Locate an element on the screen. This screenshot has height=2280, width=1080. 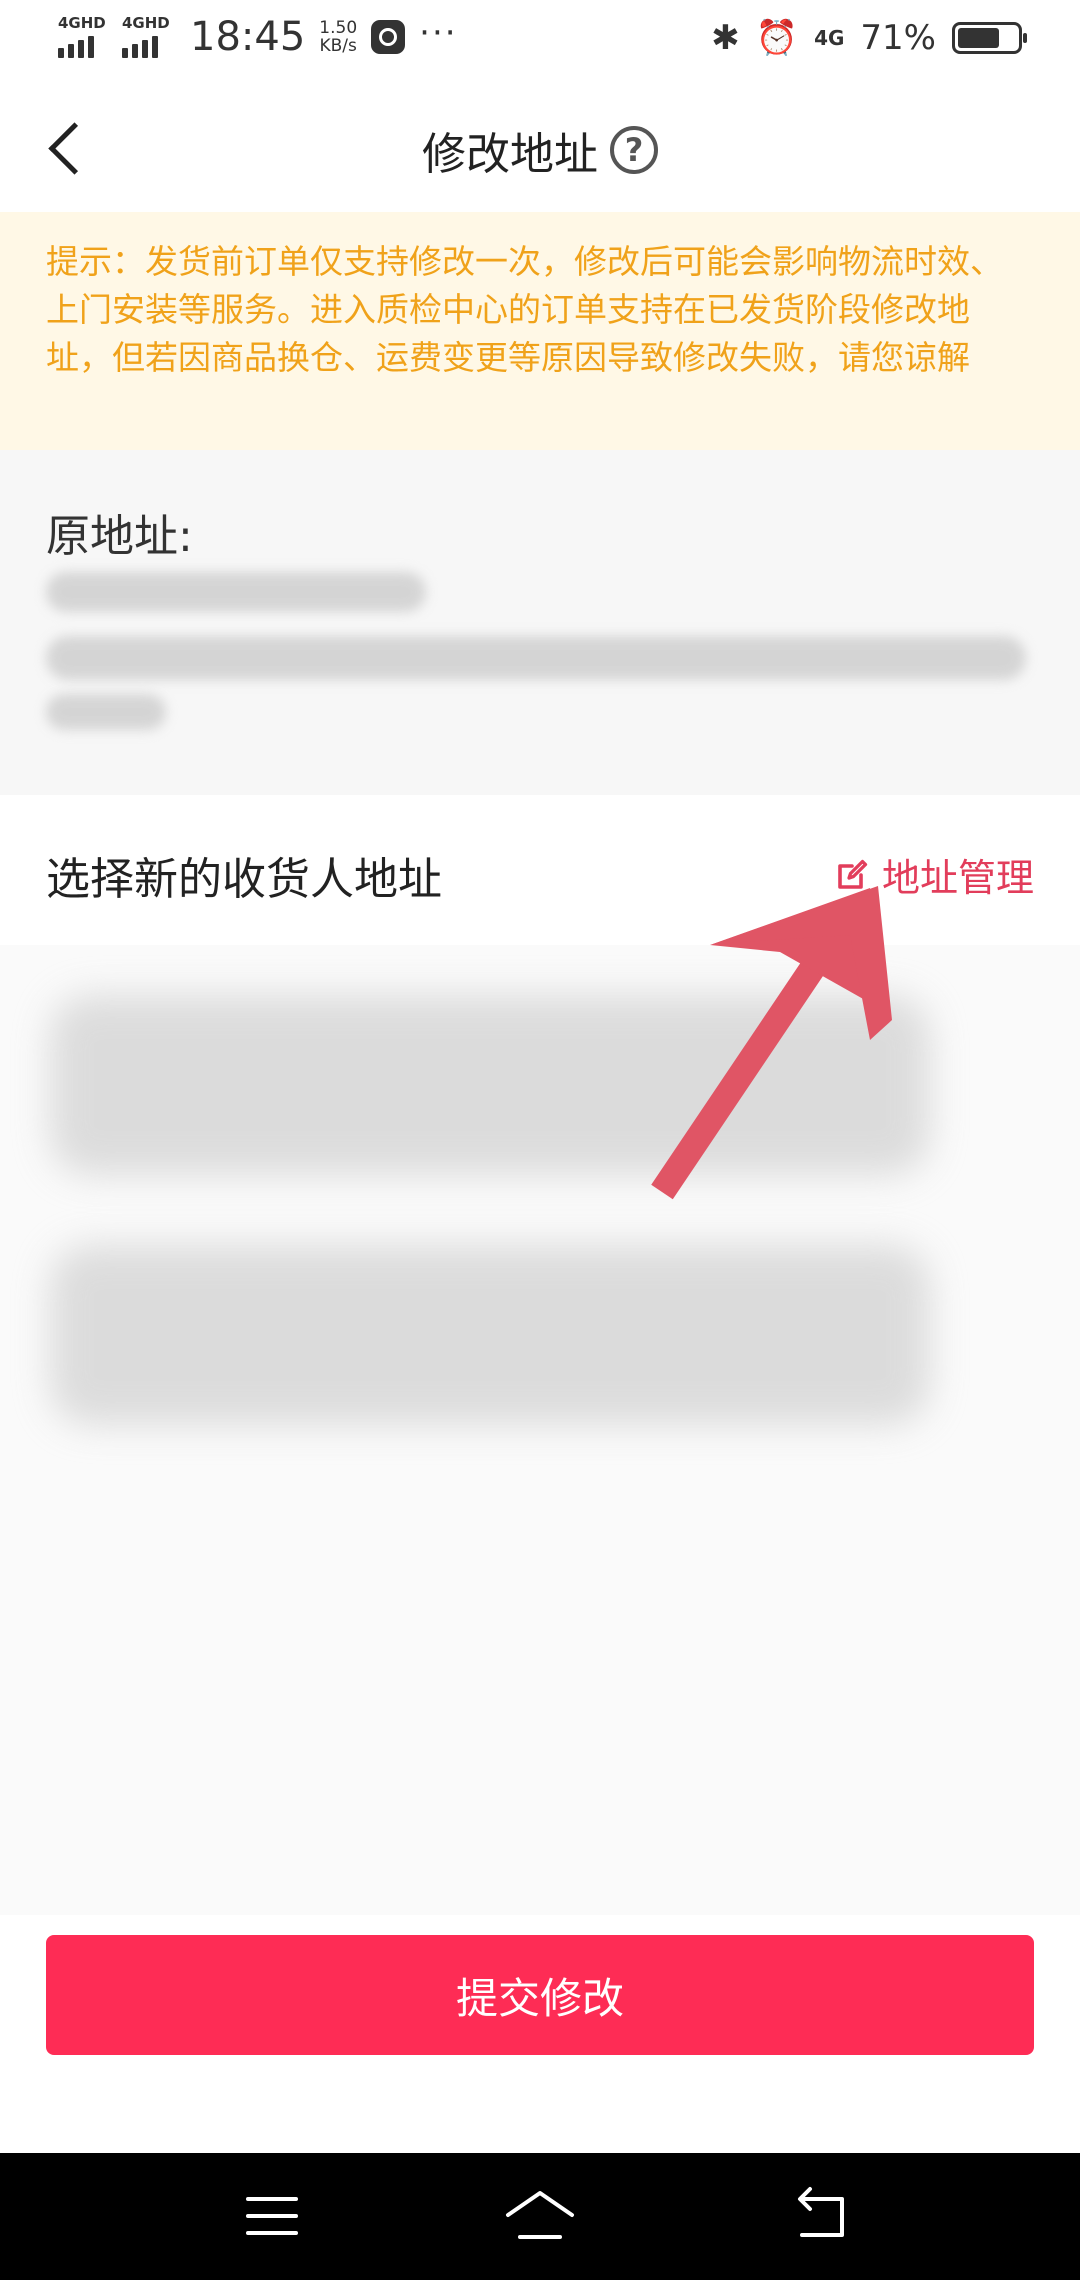
more-notifications-icon: ··· is located at coordinates (438, 33).